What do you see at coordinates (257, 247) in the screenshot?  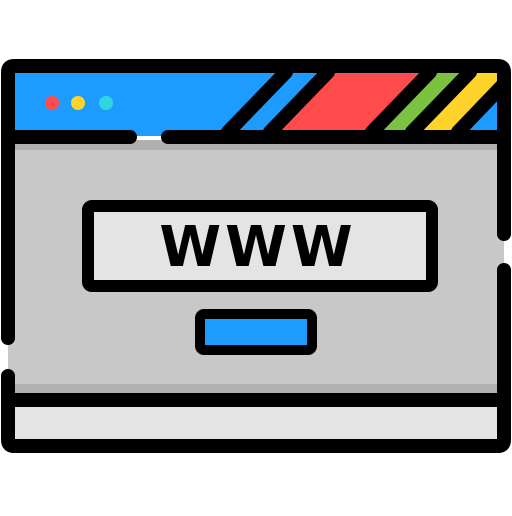 I see `address-text: WWW` at bounding box center [257, 247].